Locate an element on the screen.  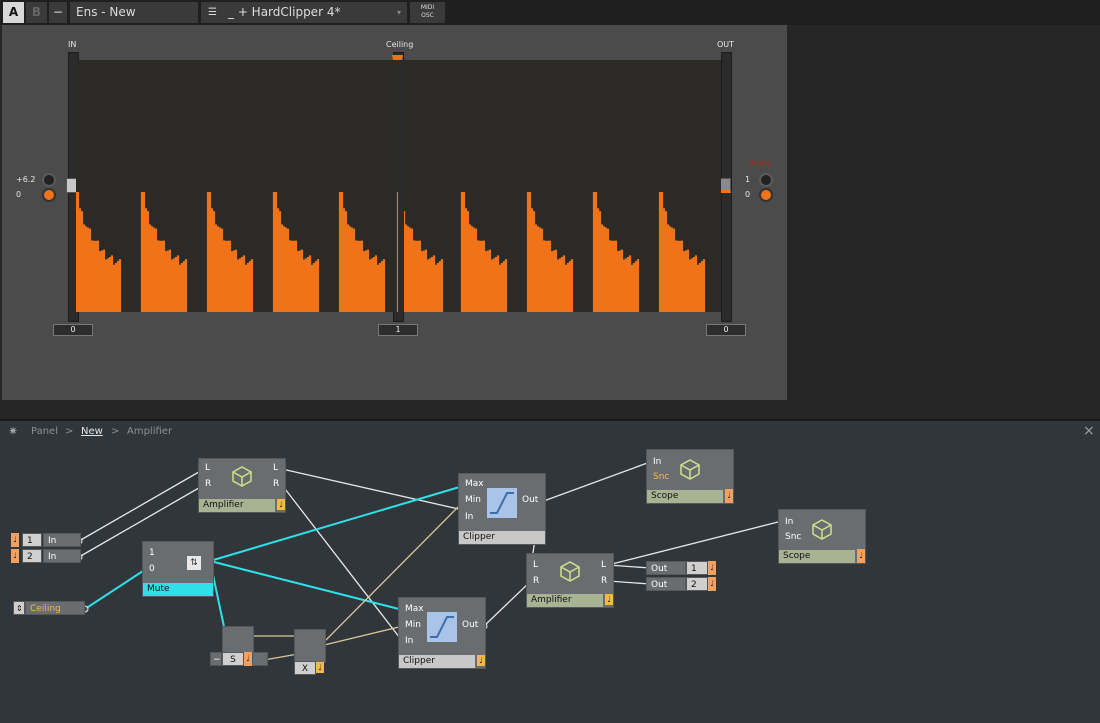
s-minus: − is located at coordinates (216, 659).